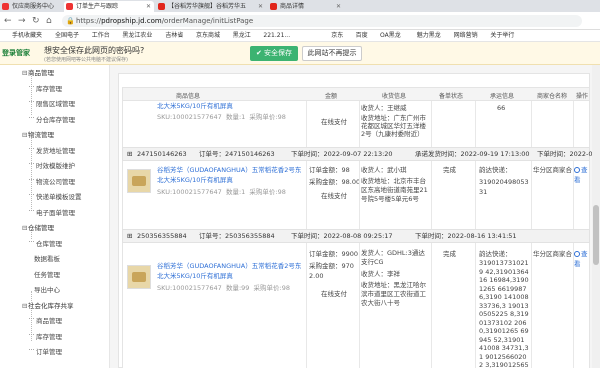 The height and width of the screenshot is (368, 600). I want to click on sidebar-item: ⊟仓储管理, so click(38, 227).